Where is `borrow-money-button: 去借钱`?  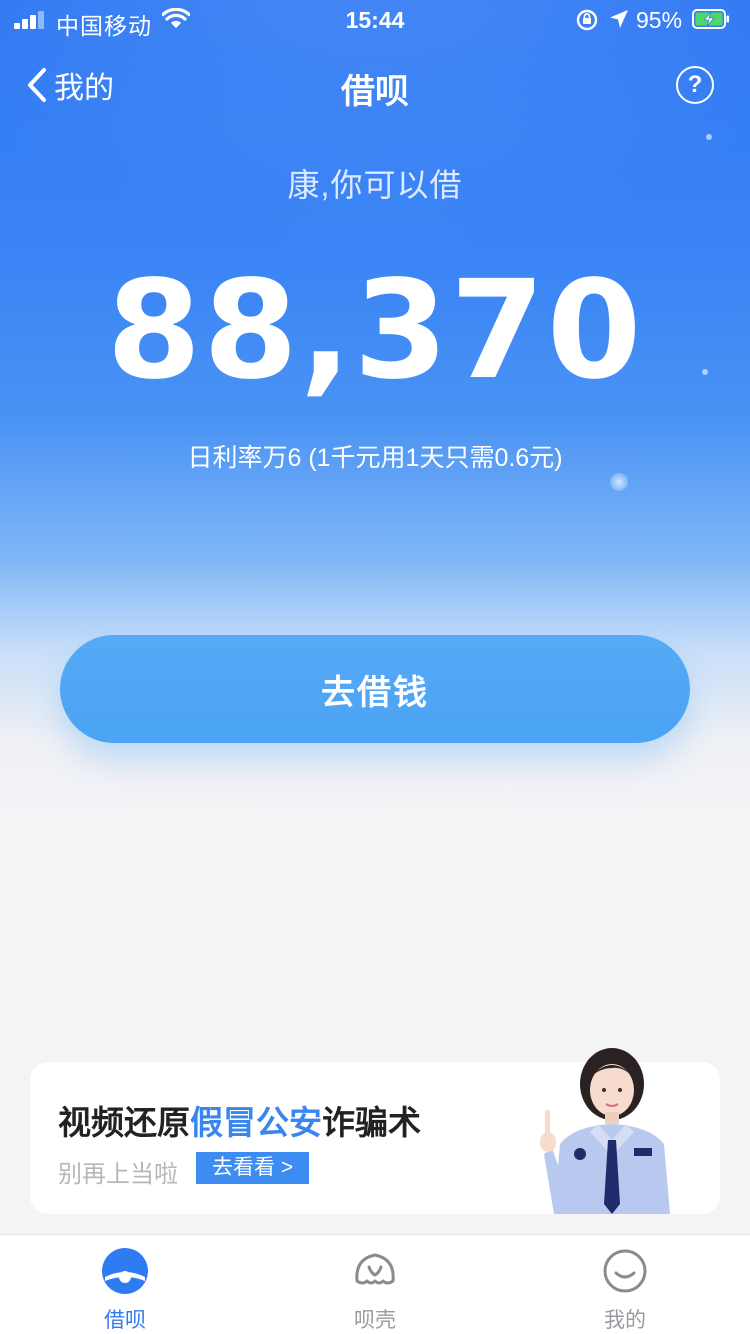 borrow-money-button: 去借钱 is located at coordinates (375, 689).